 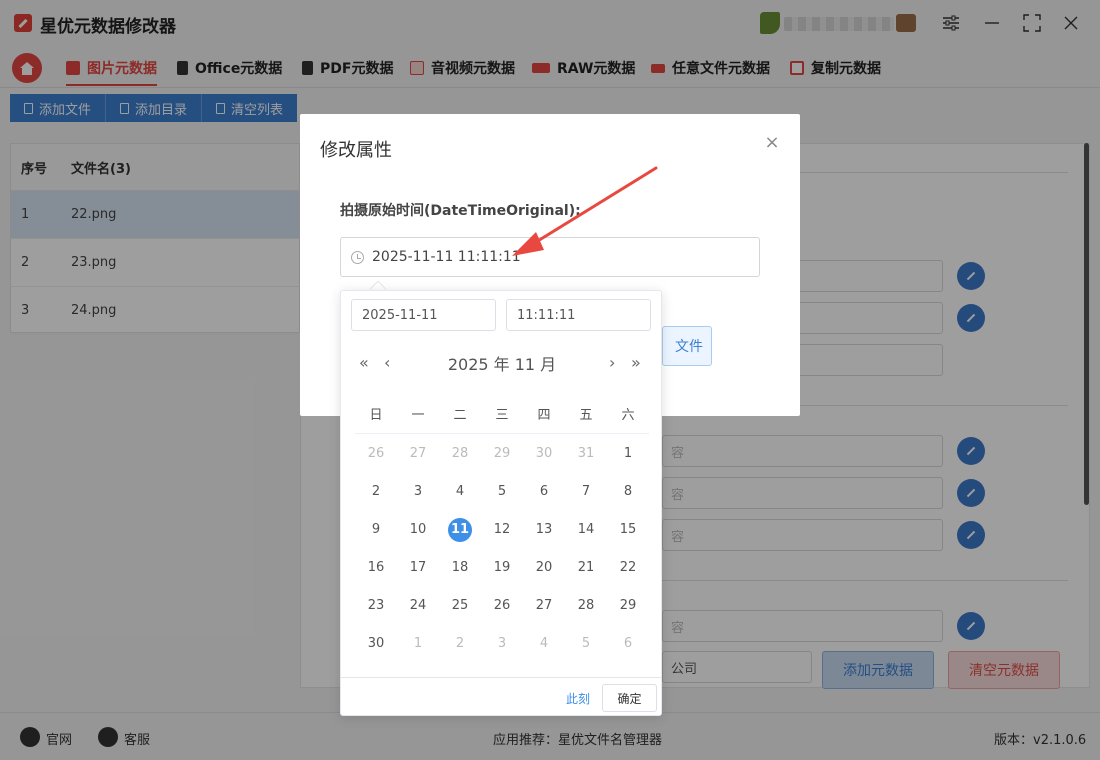 I want to click on day-number: 7, so click(x=586, y=491).